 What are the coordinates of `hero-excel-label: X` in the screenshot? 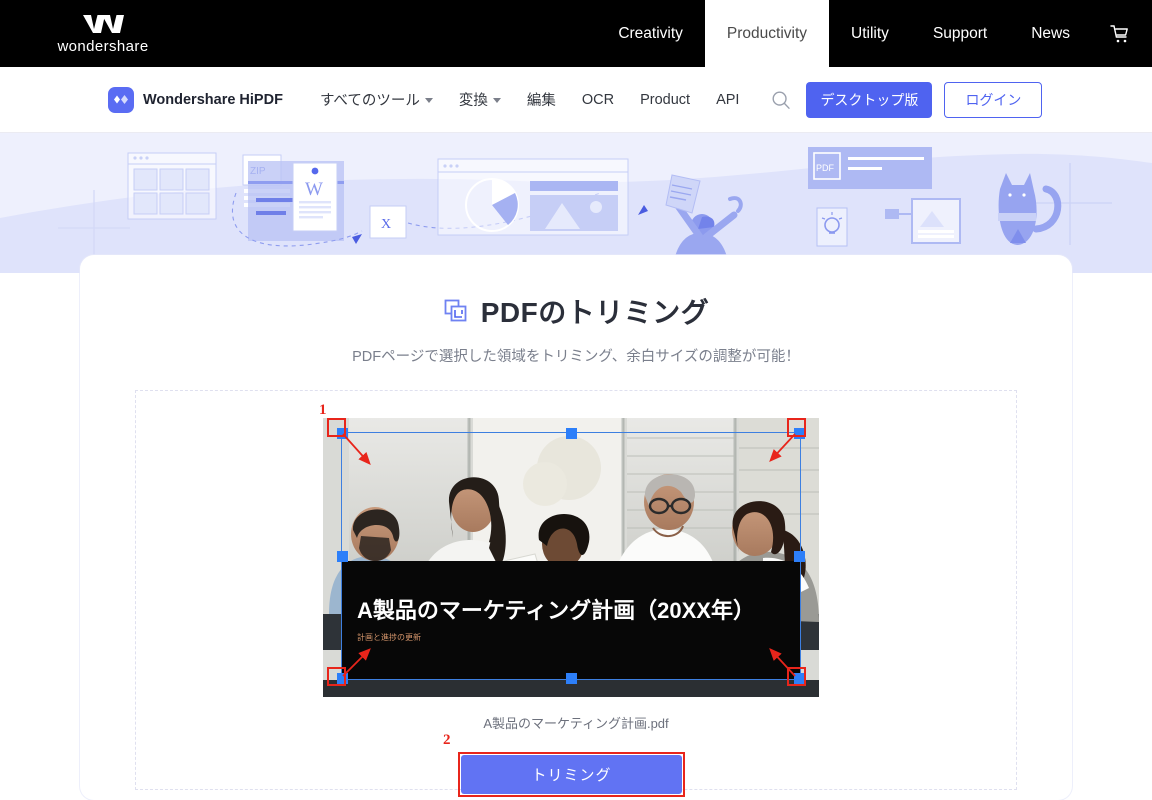 It's located at (386, 224).